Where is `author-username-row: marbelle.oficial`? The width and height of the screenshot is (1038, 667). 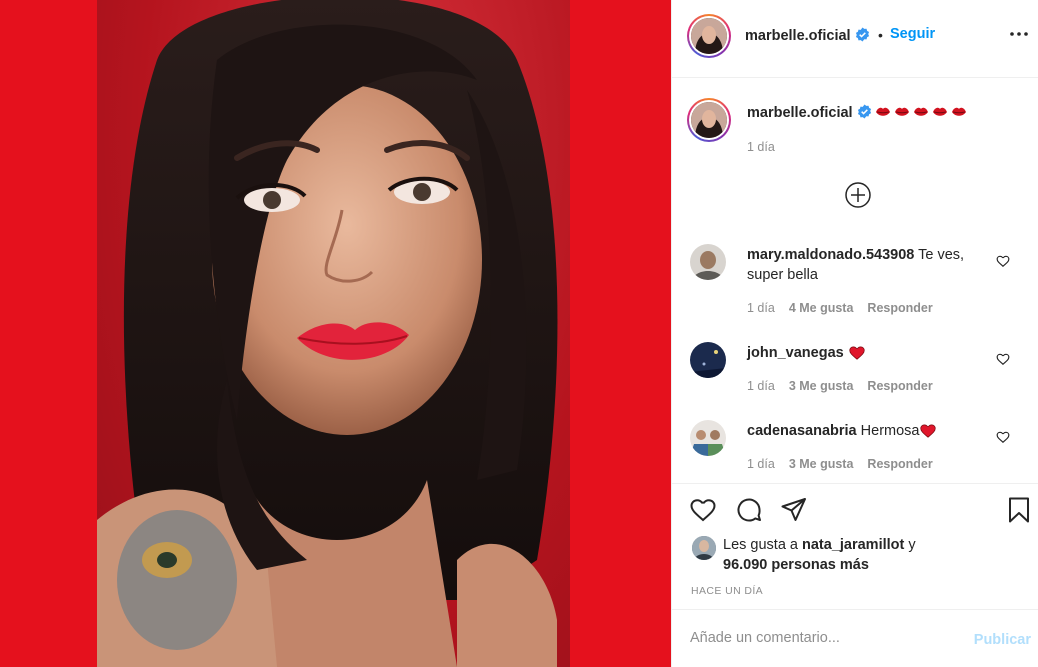 author-username-row: marbelle.oficial is located at coordinates (807, 35).